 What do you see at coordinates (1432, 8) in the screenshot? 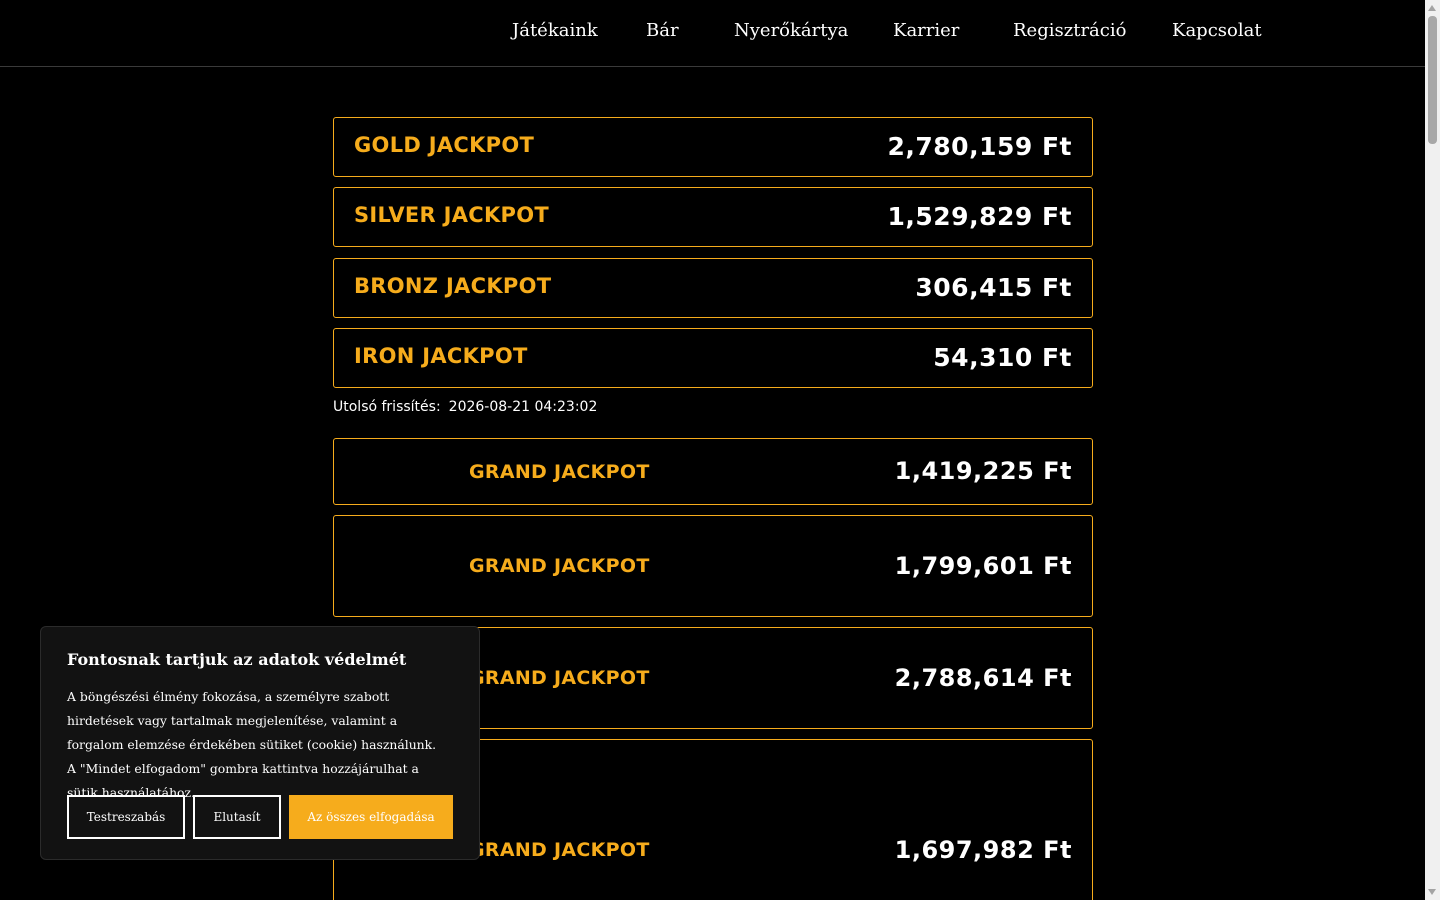
I see `scroll-up-icon` at bounding box center [1432, 8].